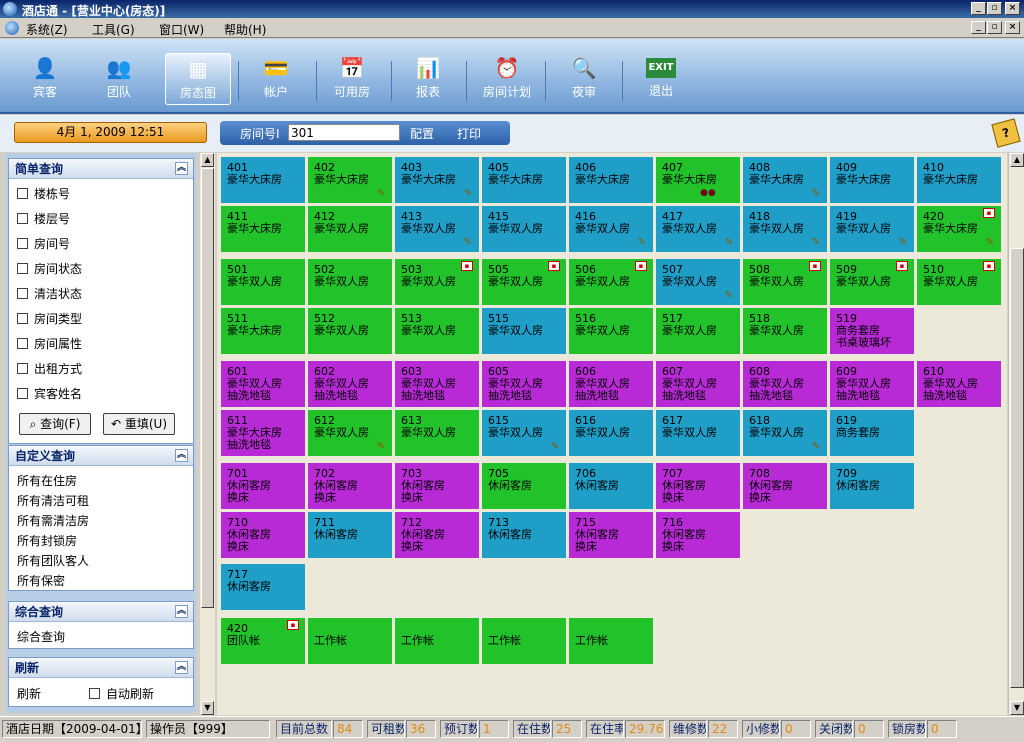 This screenshot has width=1024, height=742. I want to click on menu-tools: 工具(G), so click(113, 29).